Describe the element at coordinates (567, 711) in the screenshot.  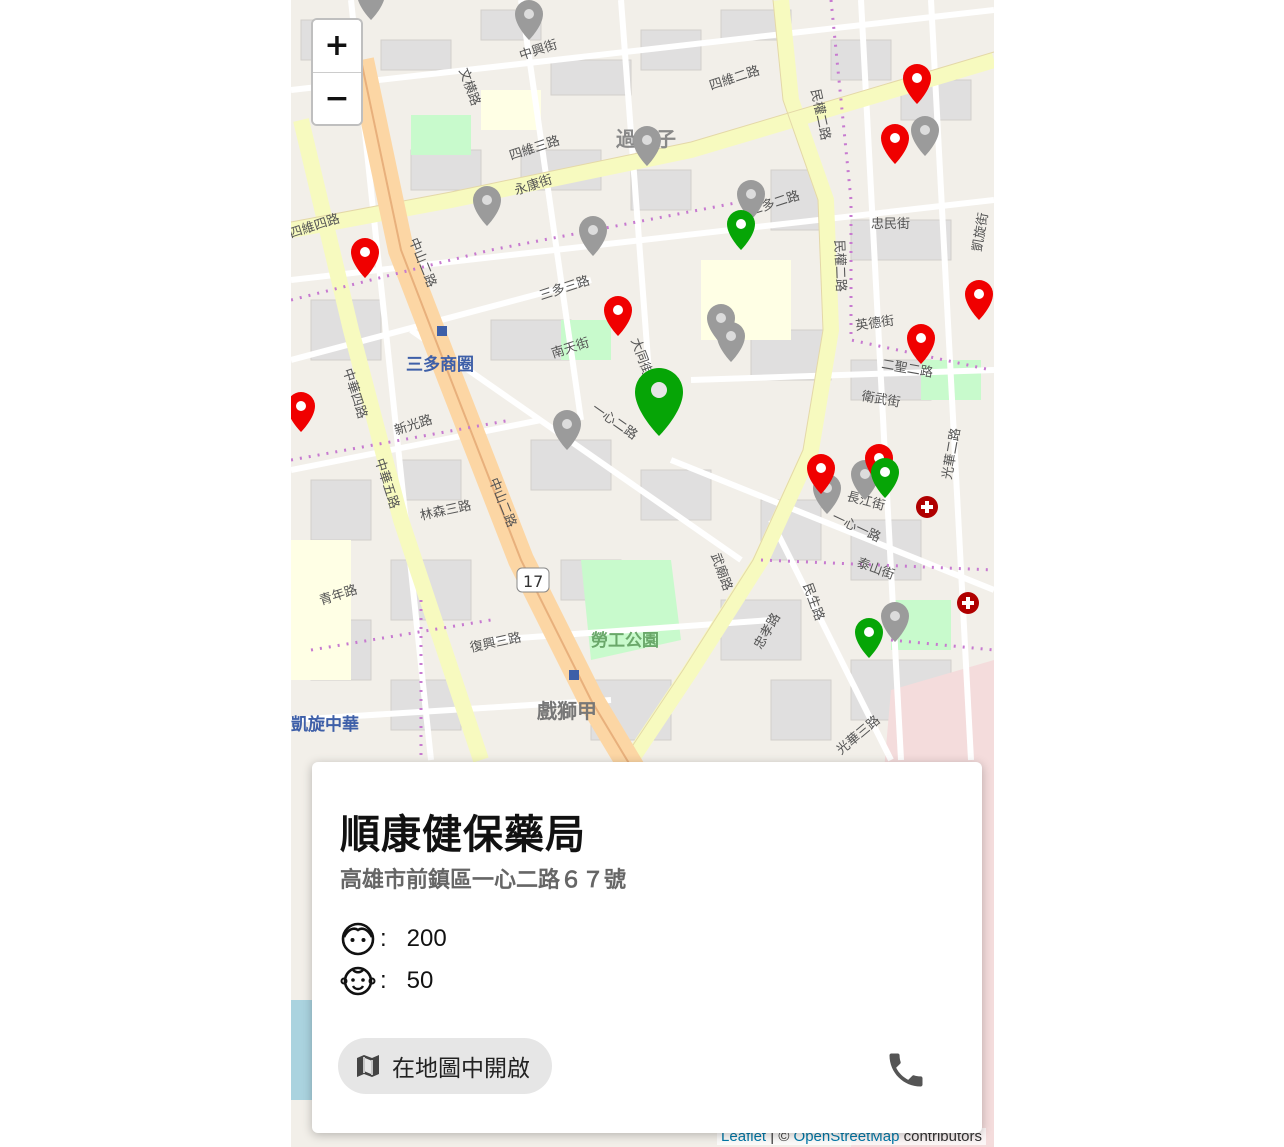
I see `area-label: 戲獅甲` at that location.